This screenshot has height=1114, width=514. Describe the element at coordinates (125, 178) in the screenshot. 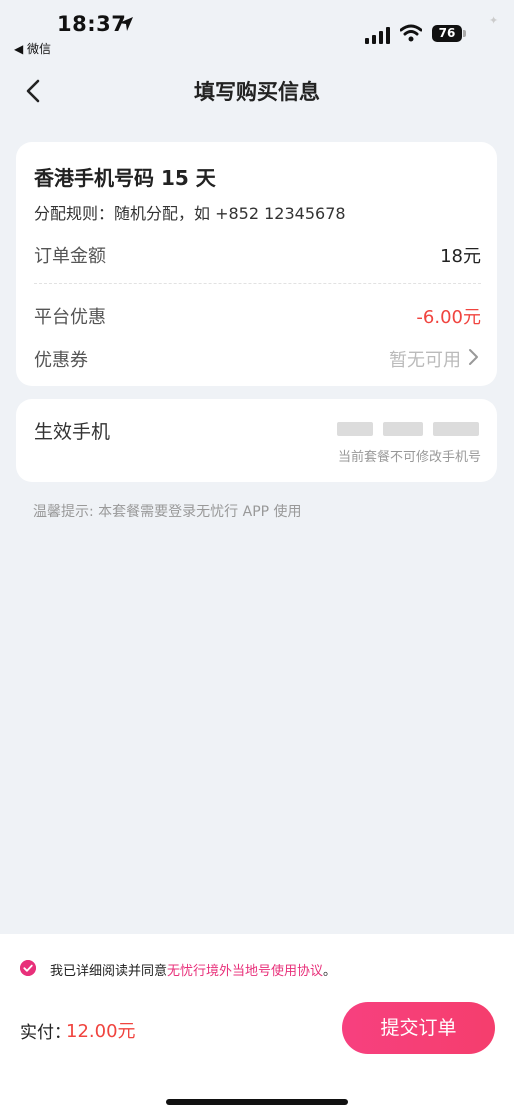

I see `product-name: 香港手机号码 15 天` at that location.